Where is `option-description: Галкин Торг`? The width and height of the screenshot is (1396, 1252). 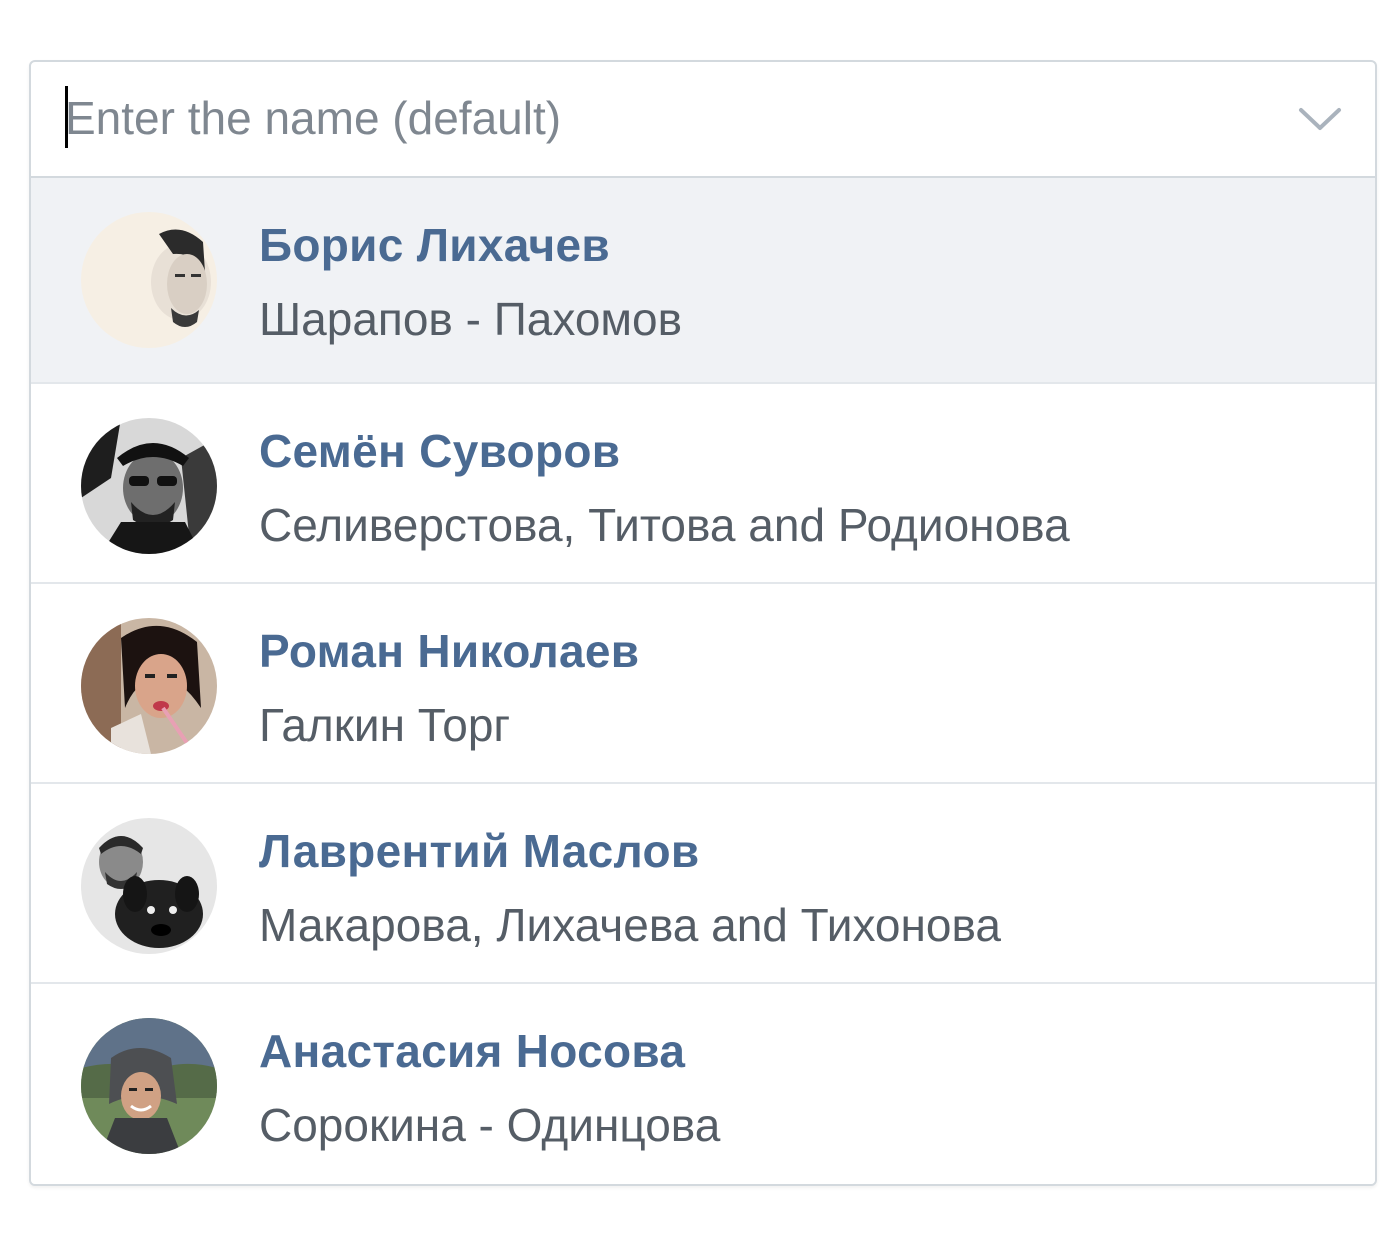
option-description: Галкин Торг is located at coordinates (385, 725).